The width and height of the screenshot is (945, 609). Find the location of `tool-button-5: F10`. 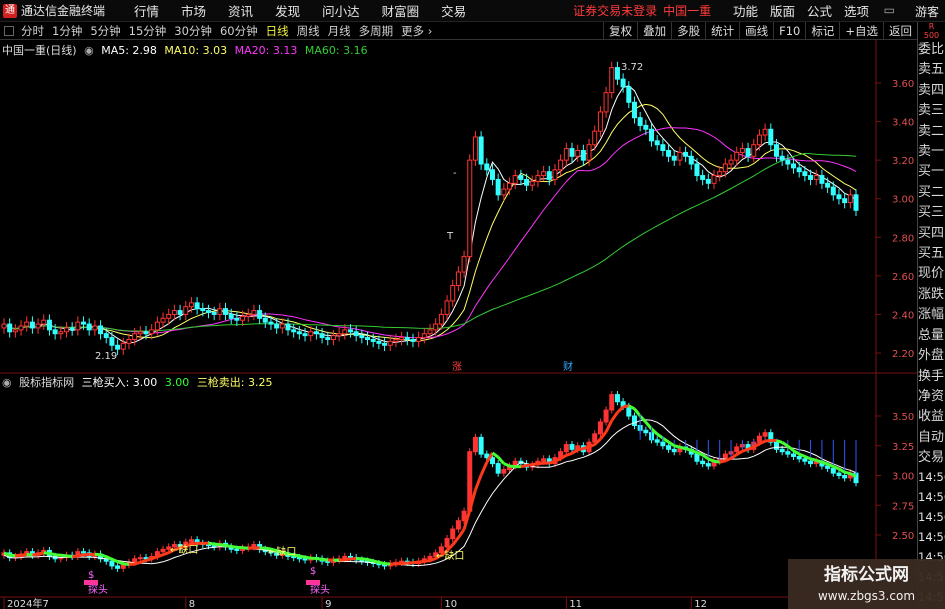

tool-button-5: F10 is located at coordinates (789, 31).